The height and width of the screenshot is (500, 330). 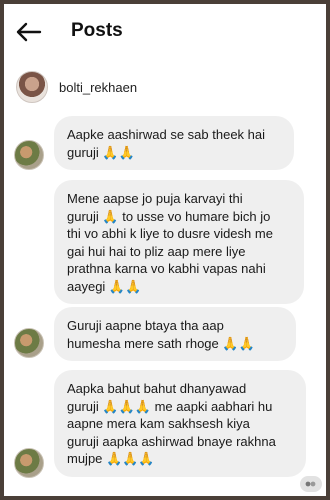 I want to click on page-title: Posts, so click(x=97, y=30).